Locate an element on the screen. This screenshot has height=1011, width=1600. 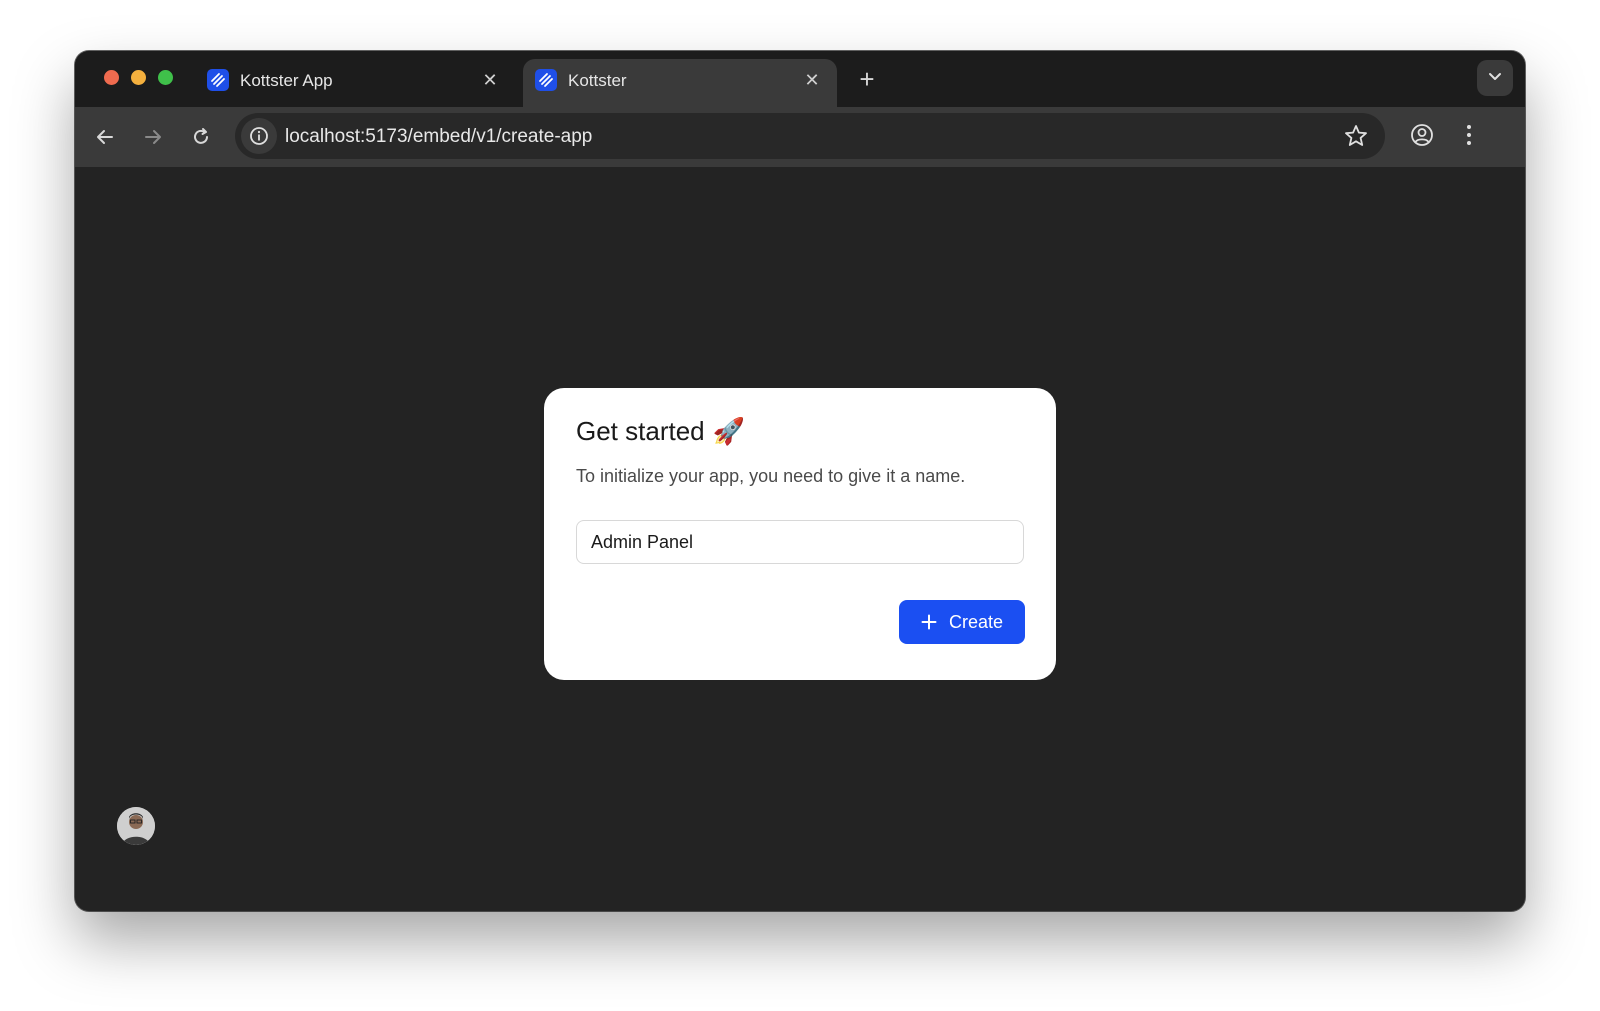
menu-button is located at coordinates (1469, 135).